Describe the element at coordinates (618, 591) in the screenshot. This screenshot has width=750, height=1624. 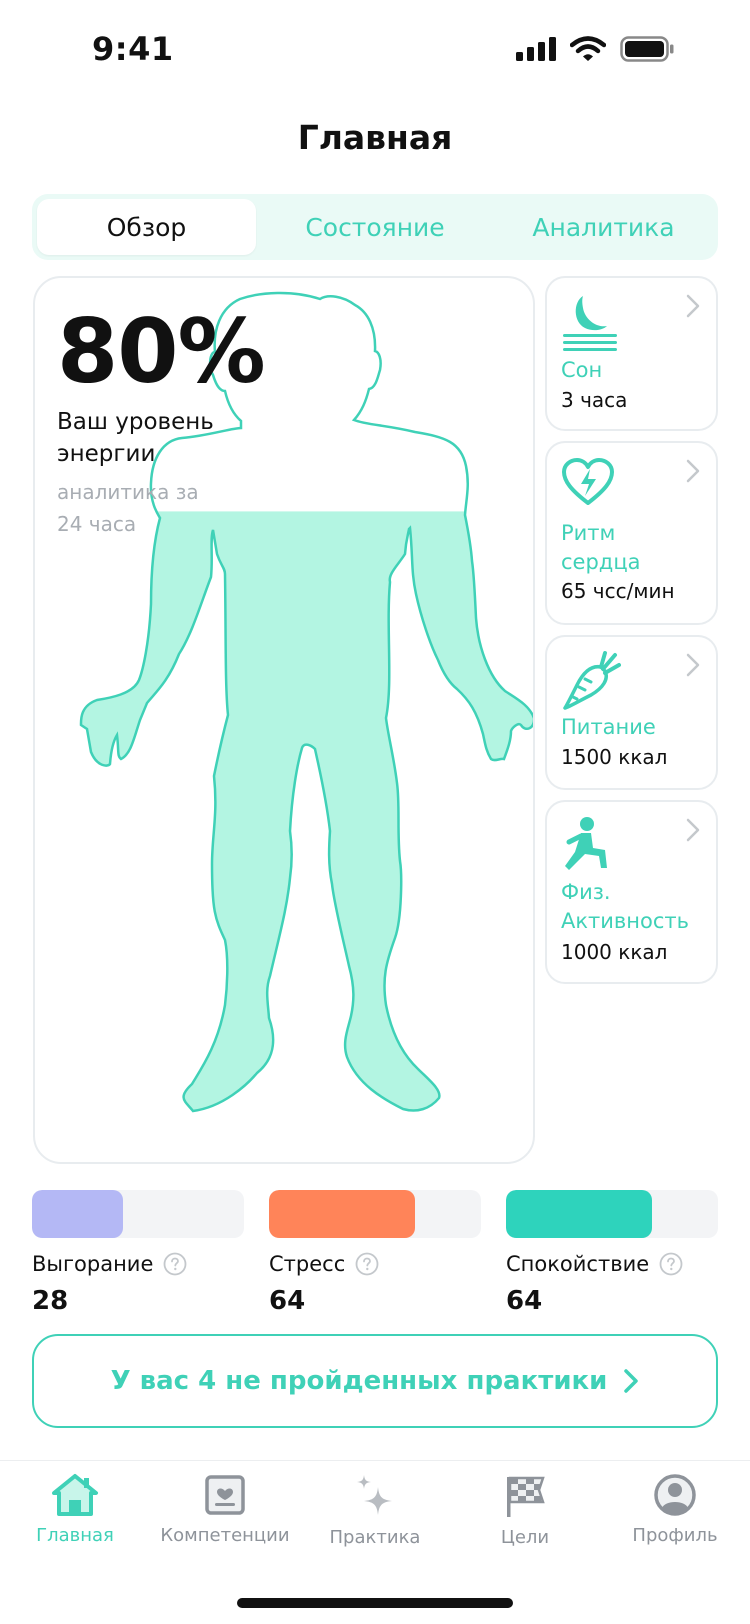
I see `heart-rate-value: 65 чсс/мин` at that location.